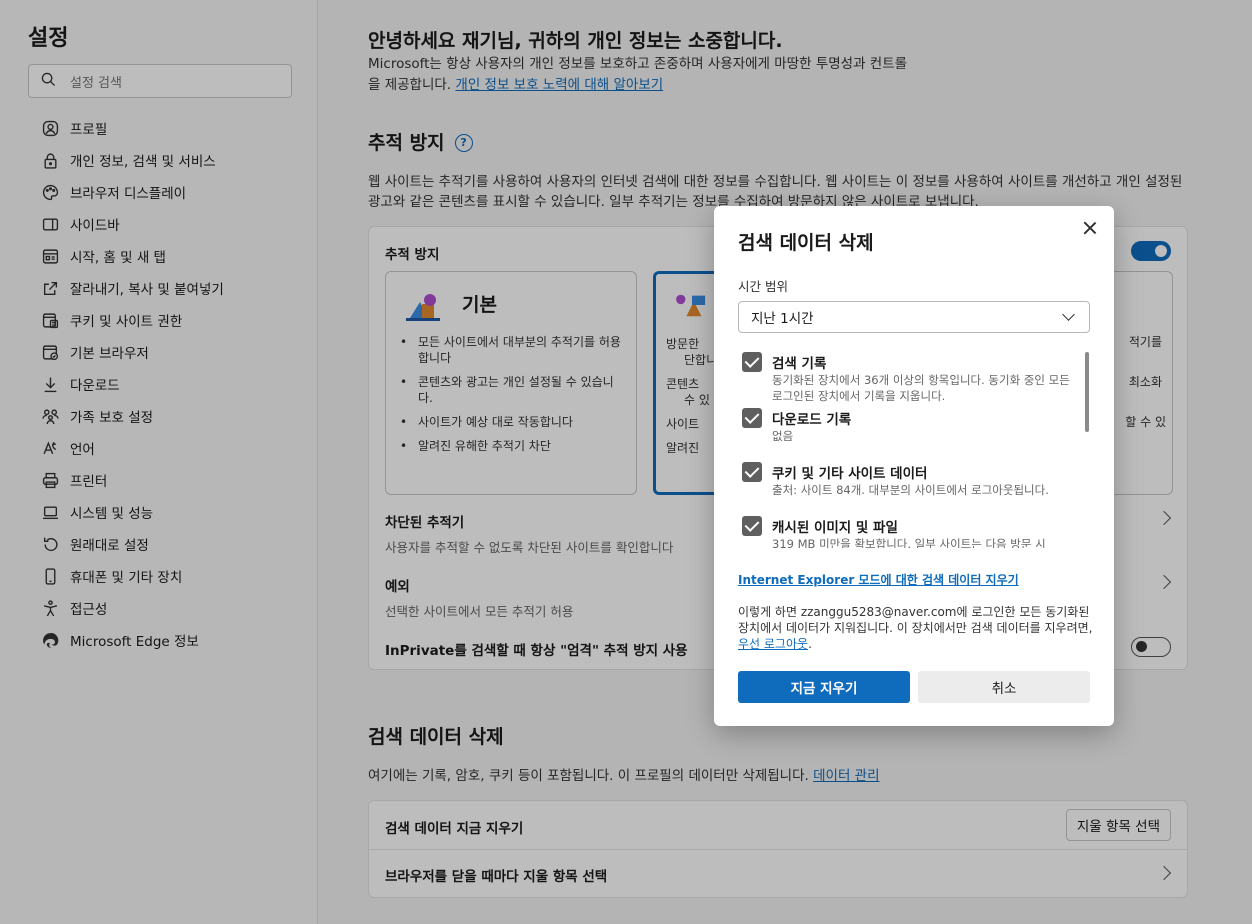  Describe the element at coordinates (909, 542) in the screenshot. I see `option-description: 319 MB 미만을 확보합니다. 일부 사이트는 다음 방문 시` at that location.